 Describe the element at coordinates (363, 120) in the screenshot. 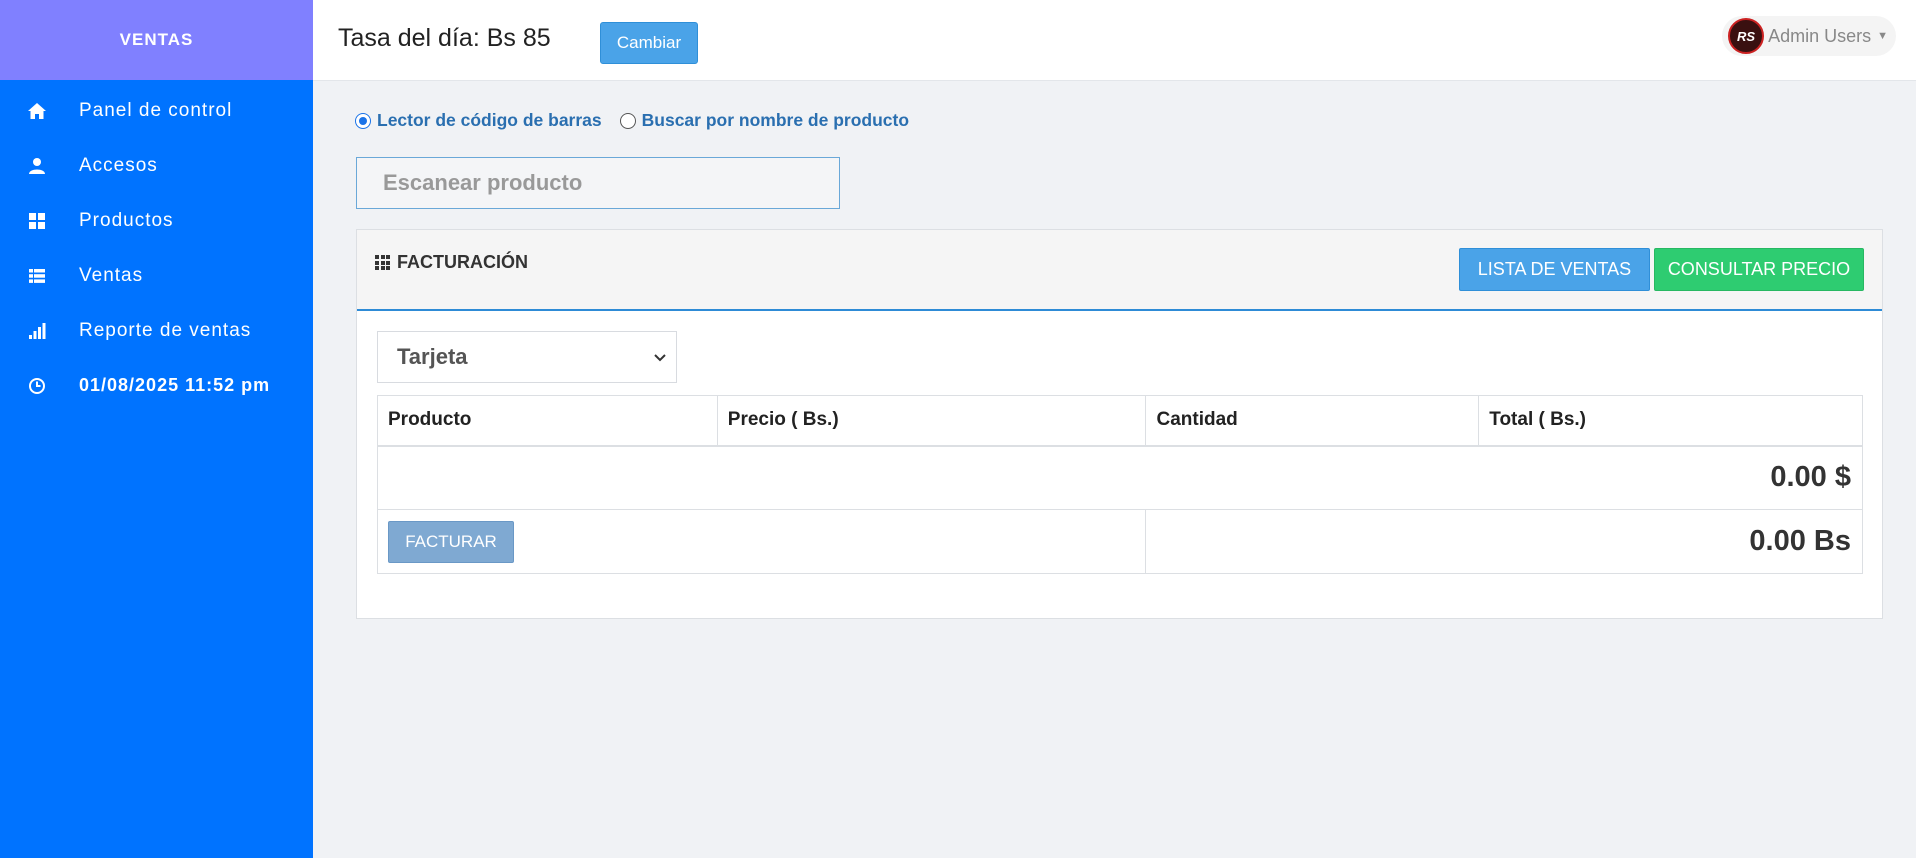

I see `radio-checked-icon` at that location.